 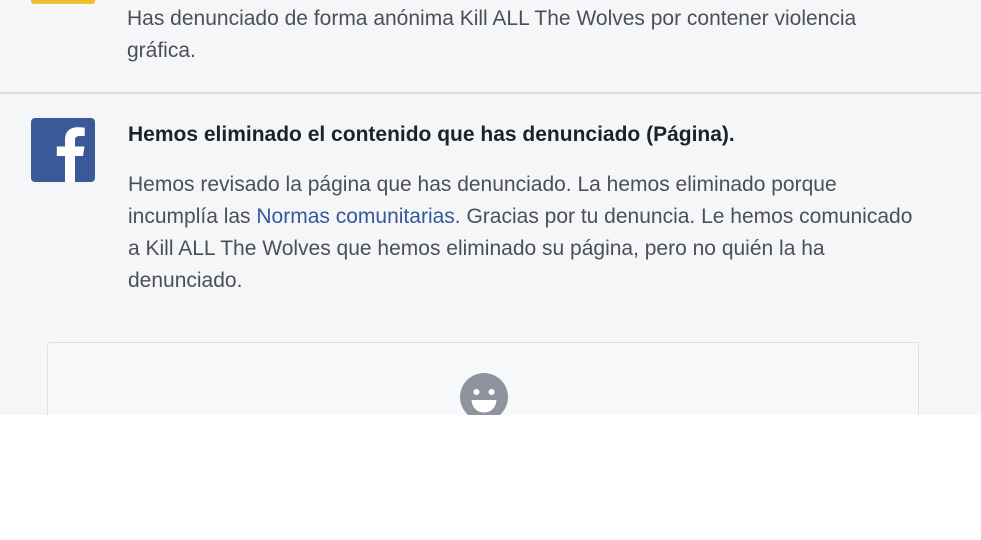 I want to click on community-standards-link: Normas comunitarias, so click(x=355, y=216).